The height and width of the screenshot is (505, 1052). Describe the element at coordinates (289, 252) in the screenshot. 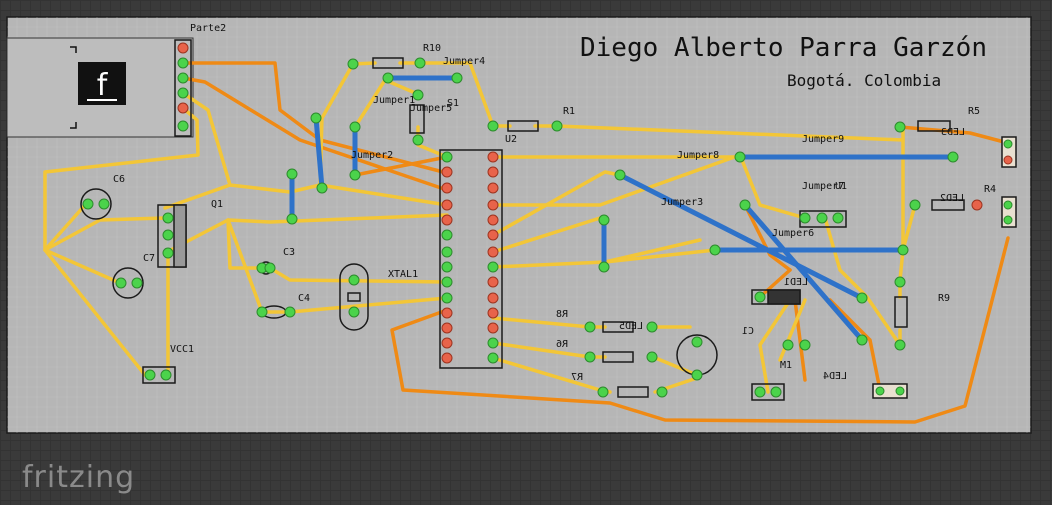

I see `label-c3: C3` at that location.